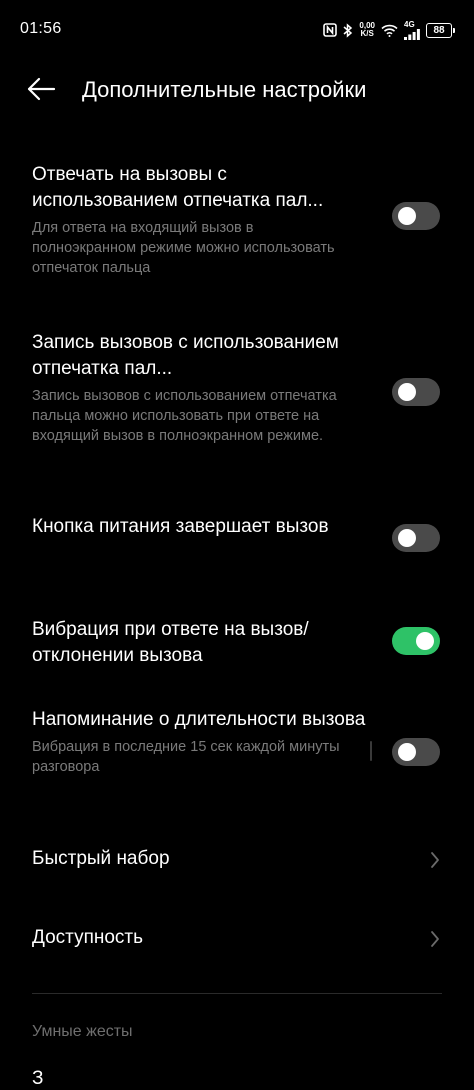 Image resolution: width=474 pixels, height=1090 pixels. I want to click on nav-row-accessibility: Доступность, so click(237, 939).